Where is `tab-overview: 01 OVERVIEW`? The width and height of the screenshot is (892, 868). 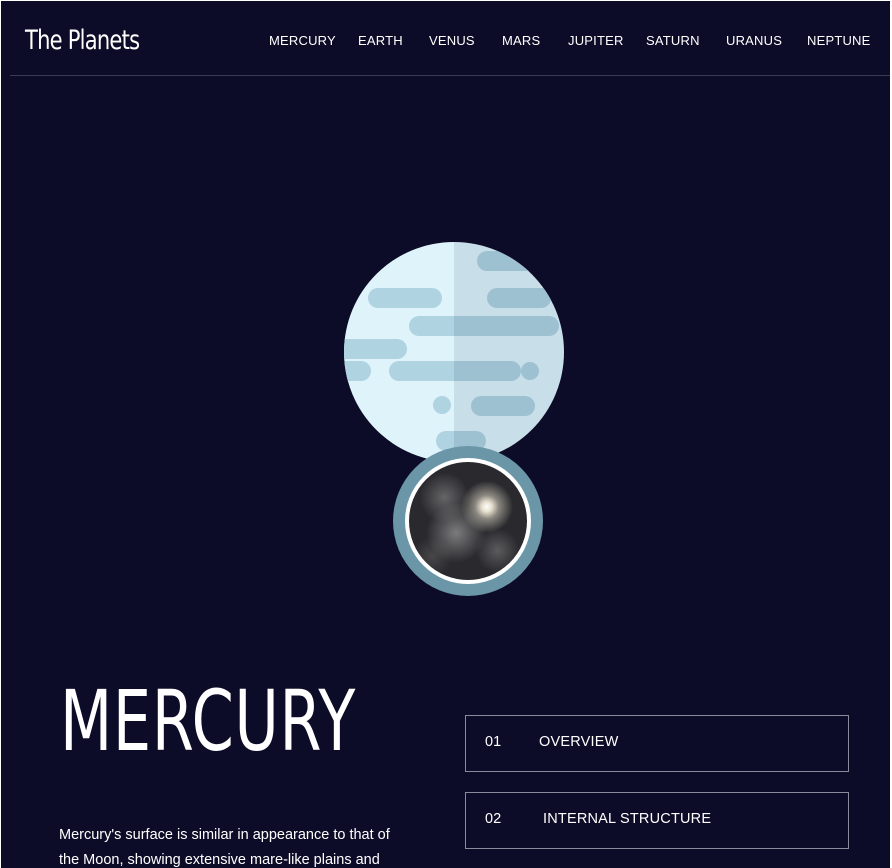 tab-overview: 01 OVERVIEW is located at coordinates (657, 743).